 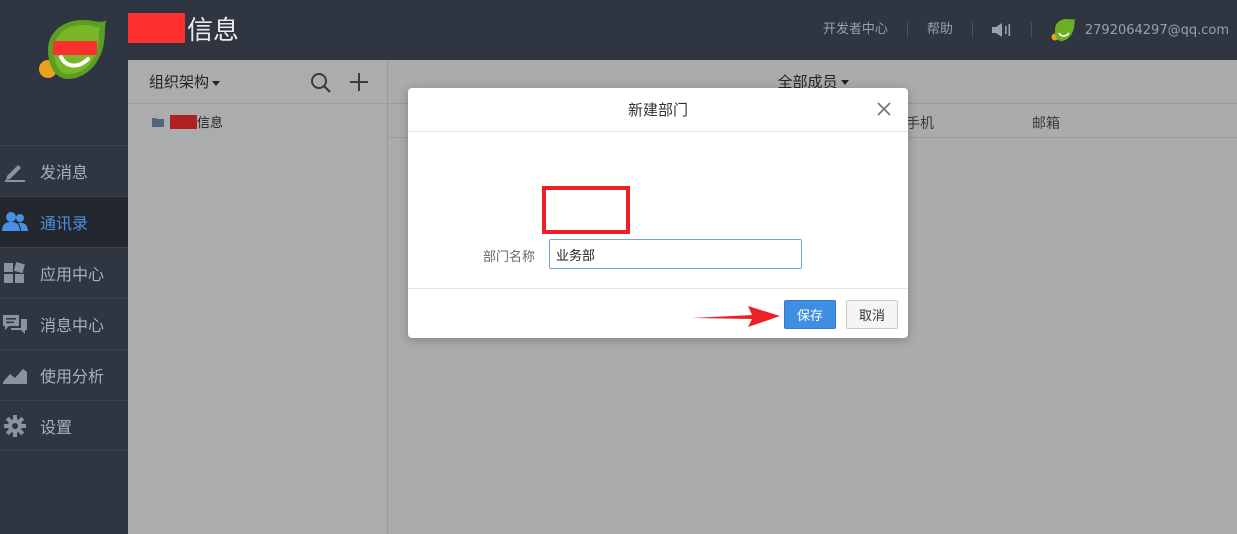 I want to click on nav-item-label: 发消息, so click(x=64, y=172).